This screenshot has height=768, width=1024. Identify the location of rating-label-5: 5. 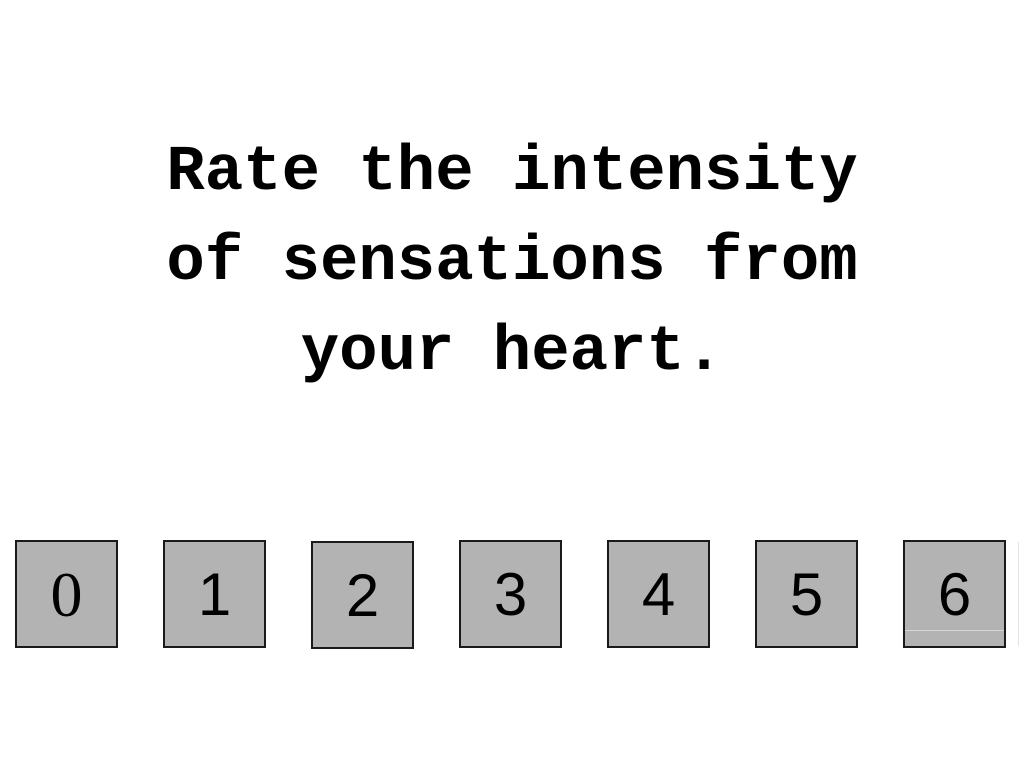
(806, 594).